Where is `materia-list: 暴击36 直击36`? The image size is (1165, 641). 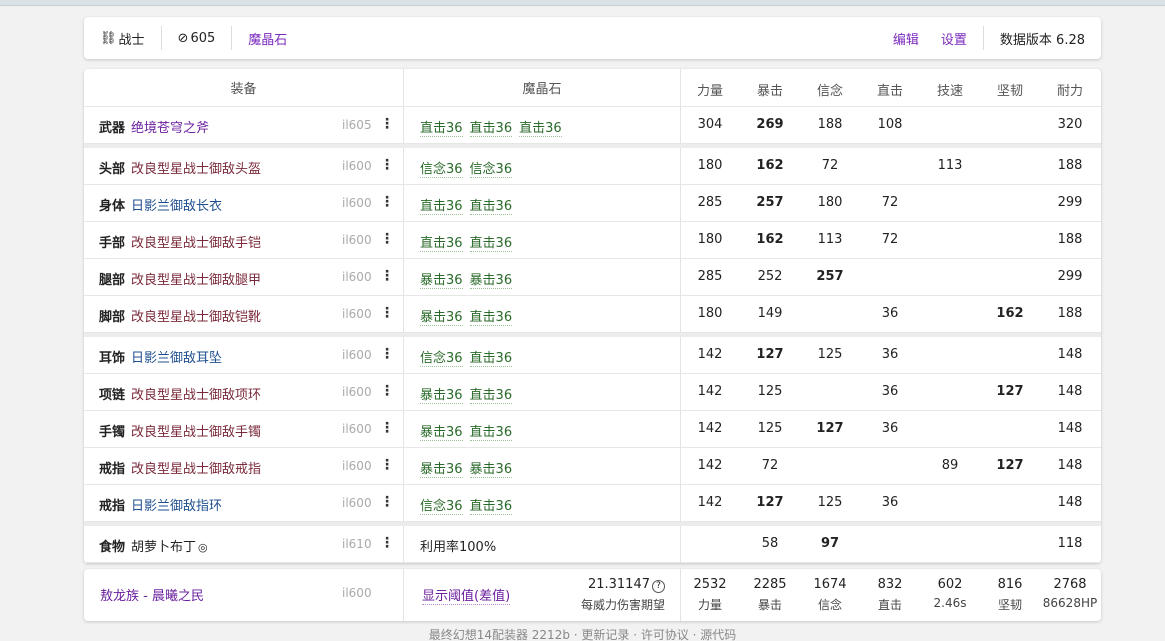 materia-list: 暴击36 直击36 is located at coordinates (469, 316).